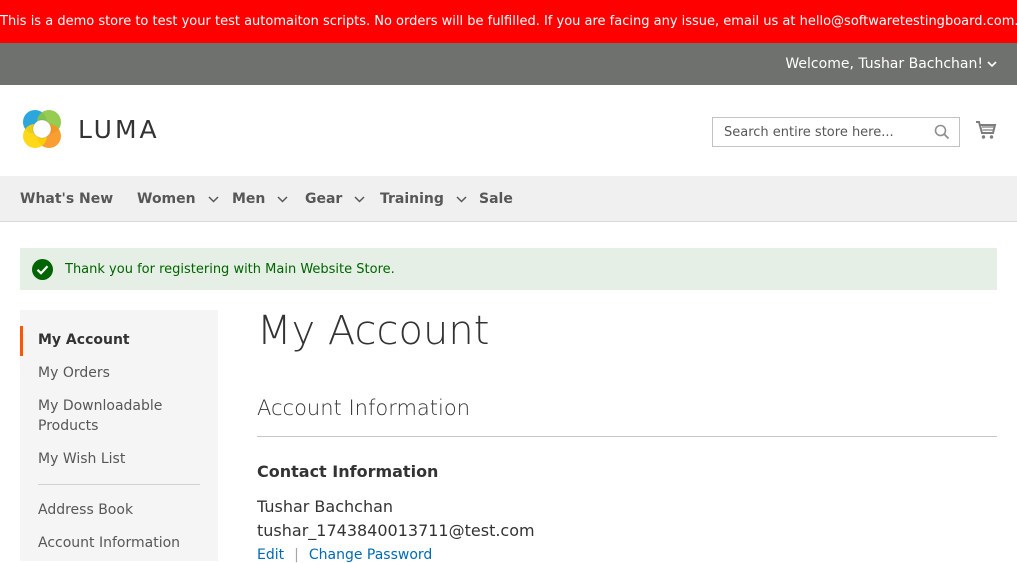 Image resolution: width=1017 pixels, height=563 pixels. I want to click on section-divider, so click(627, 436).